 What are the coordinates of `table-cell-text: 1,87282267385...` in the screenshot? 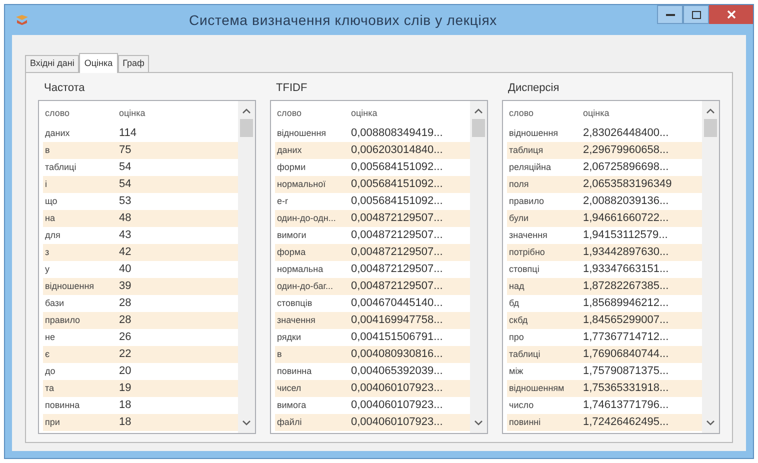 It's located at (626, 286).